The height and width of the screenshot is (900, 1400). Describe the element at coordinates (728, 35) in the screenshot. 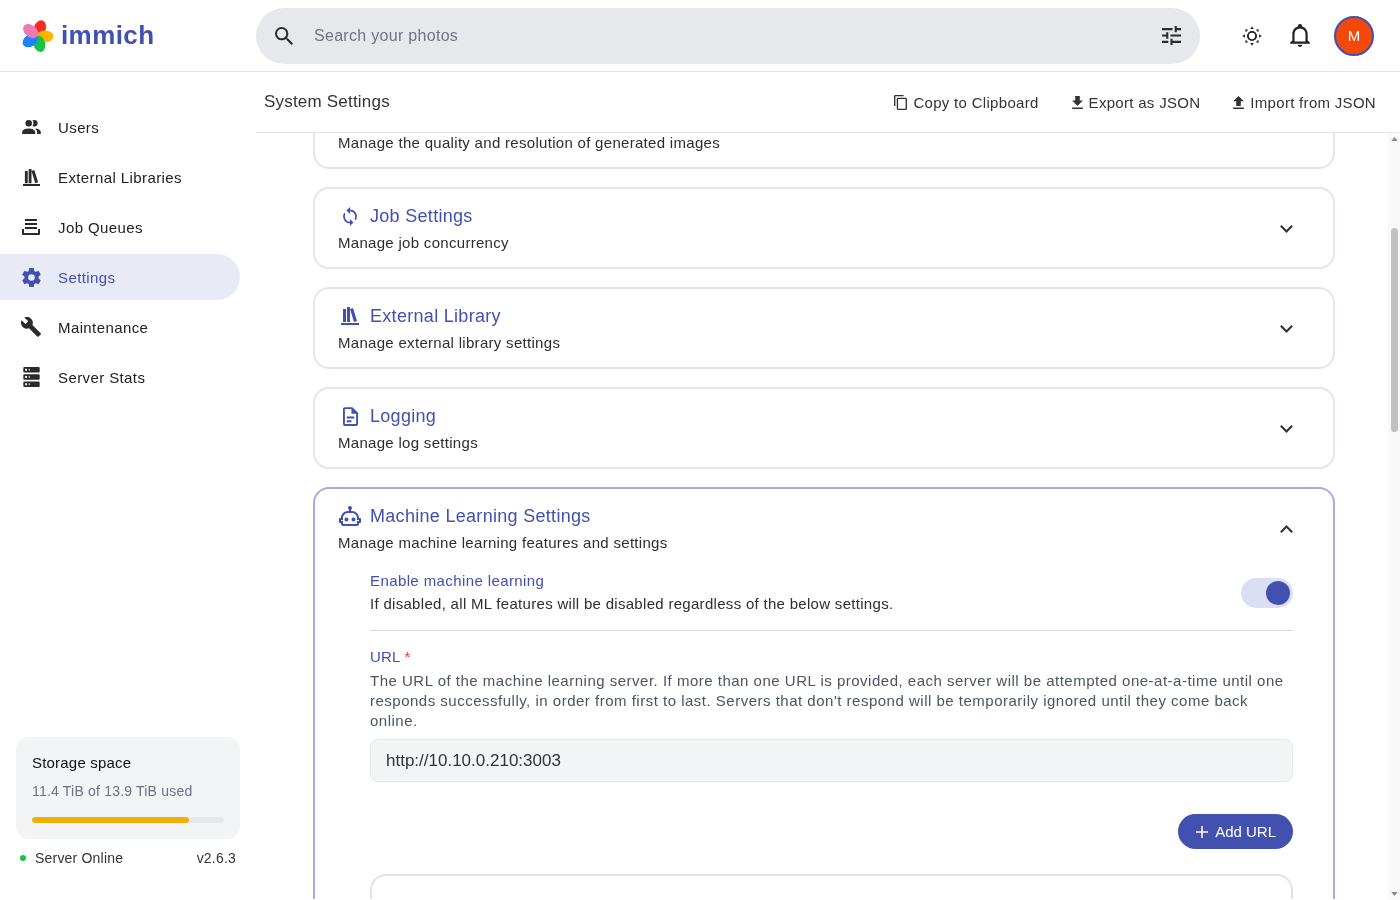

I see `search-field: Search your photos` at that location.